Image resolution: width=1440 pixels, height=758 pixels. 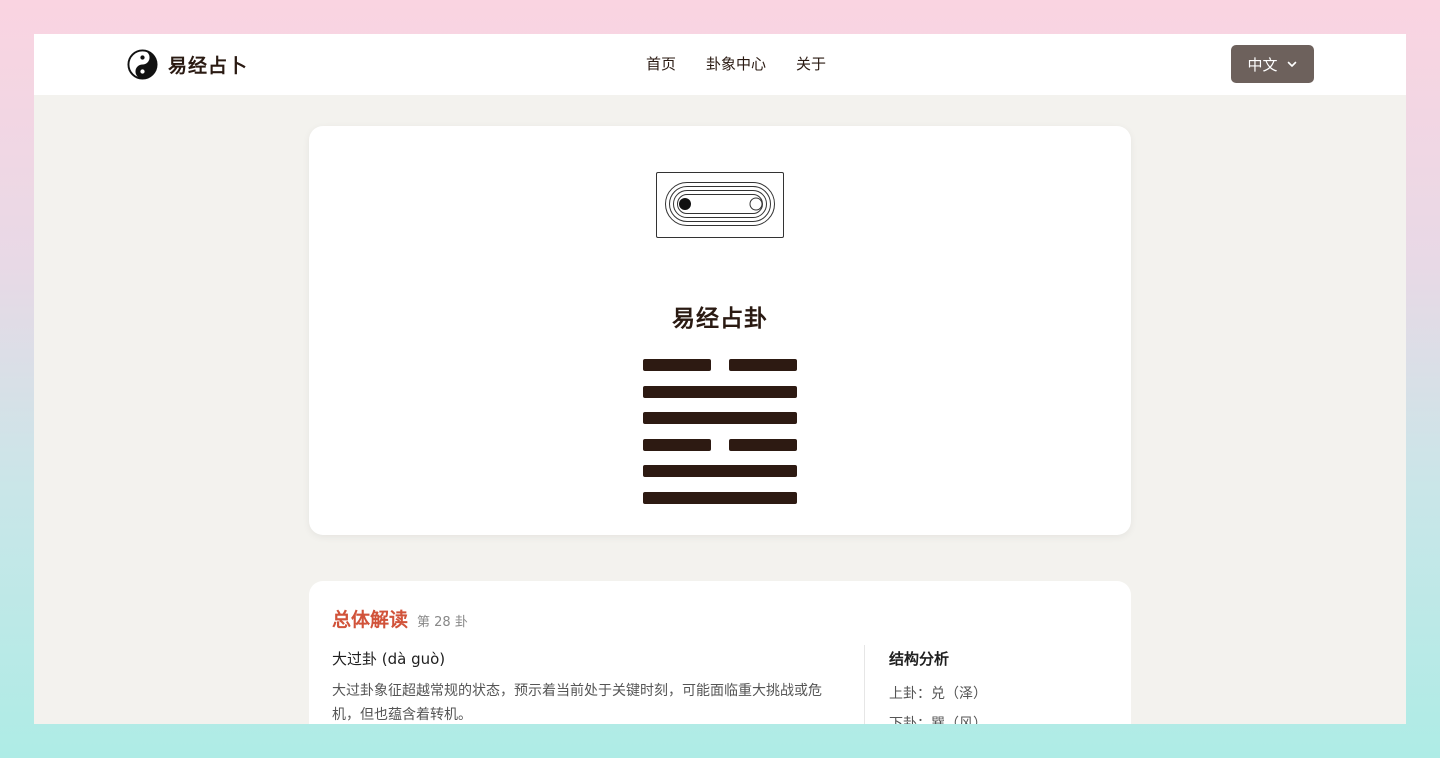 What do you see at coordinates (661, 63) in the screenshot?
I see `nav-home: 首页` at bounding box center [661, 63].